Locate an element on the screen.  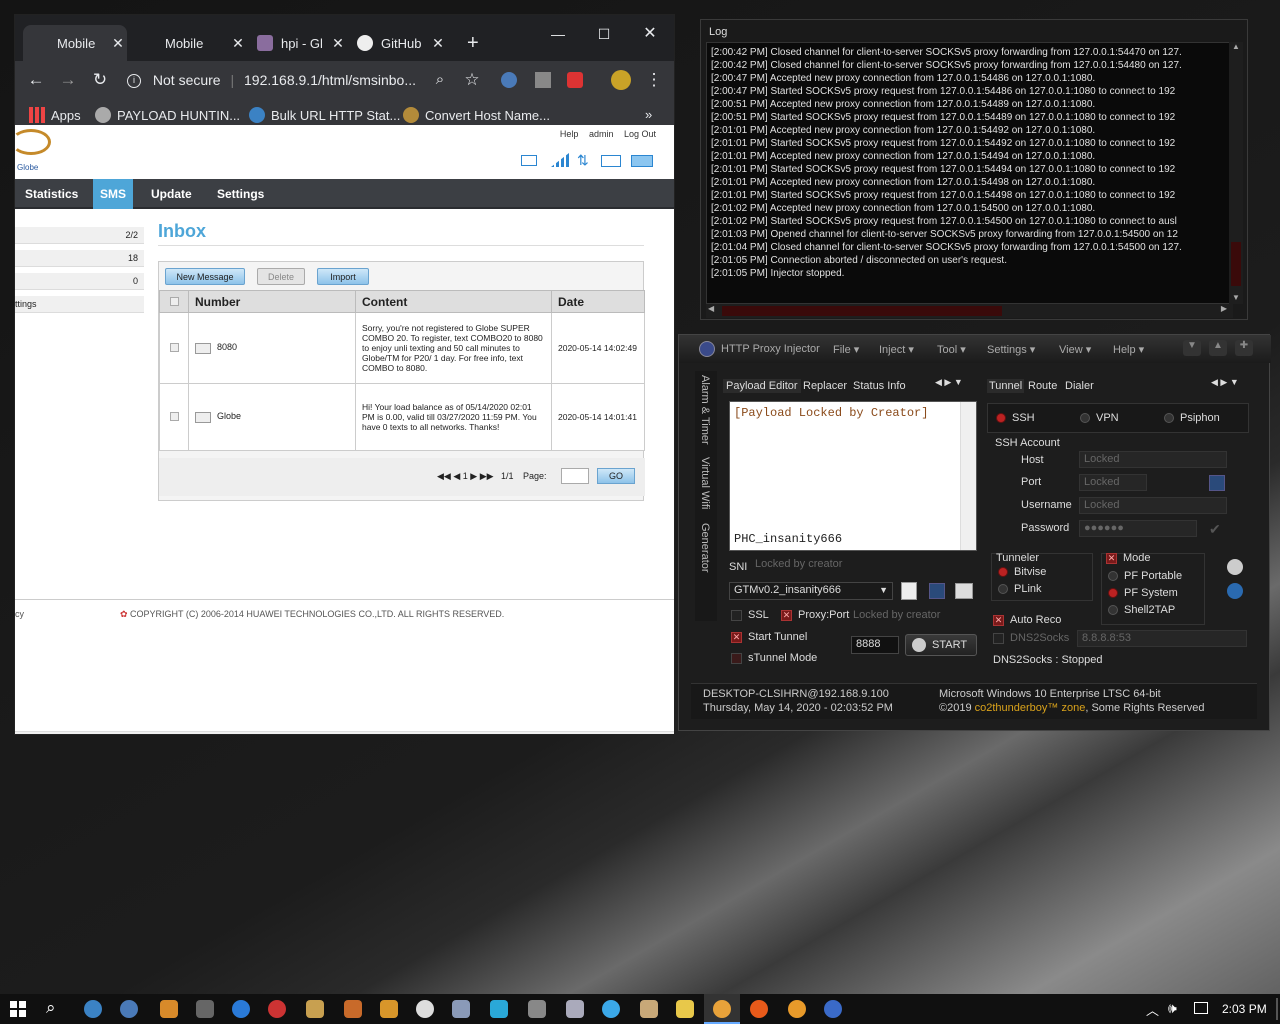
maximize-button: ☐ is located at coordinates (604, 34).